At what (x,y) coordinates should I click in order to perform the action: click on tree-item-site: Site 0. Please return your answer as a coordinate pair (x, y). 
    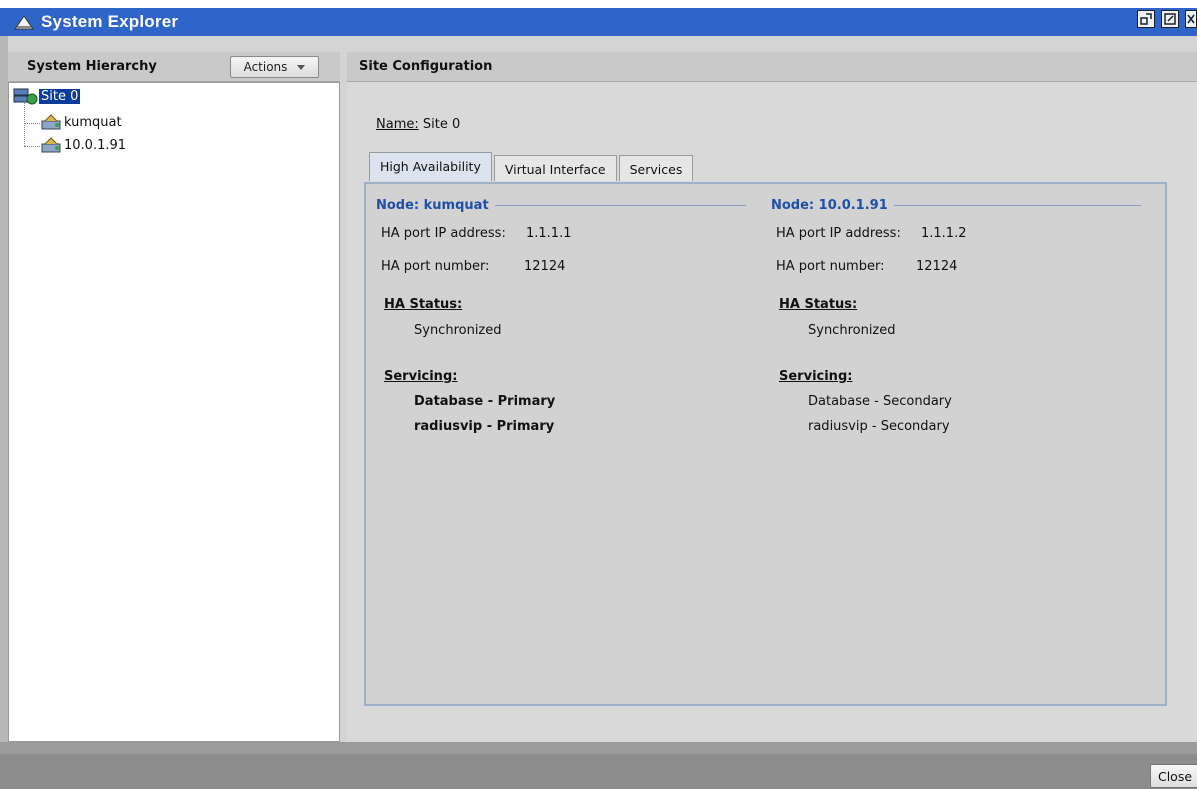
    Looking at the image, I should click on (47, 96).